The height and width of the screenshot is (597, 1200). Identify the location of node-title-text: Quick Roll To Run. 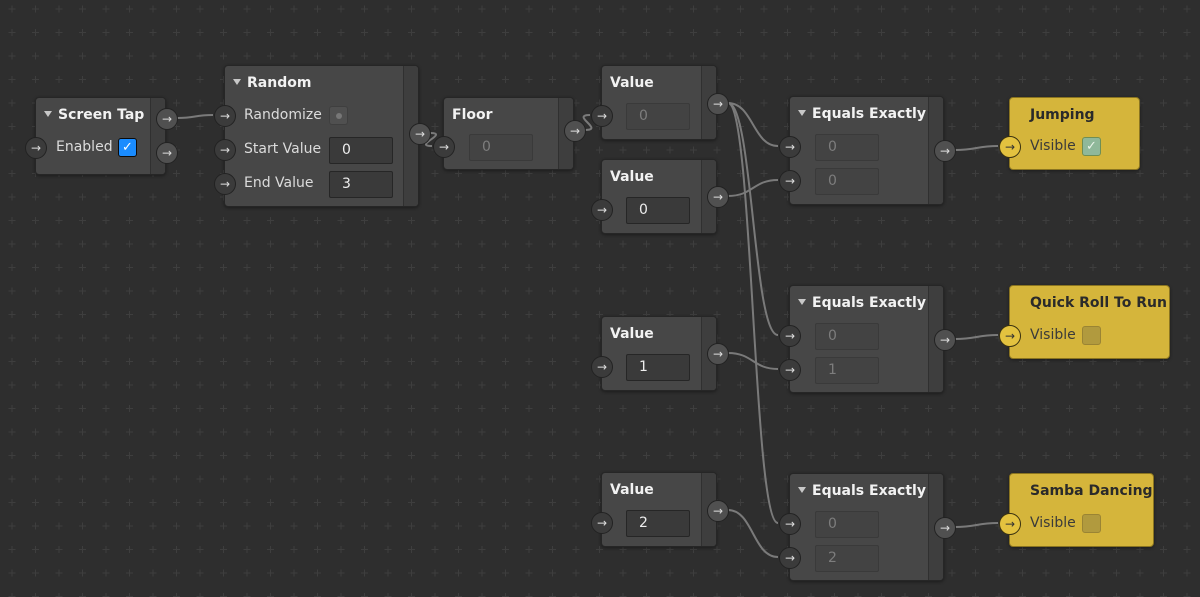
(1098, 303).